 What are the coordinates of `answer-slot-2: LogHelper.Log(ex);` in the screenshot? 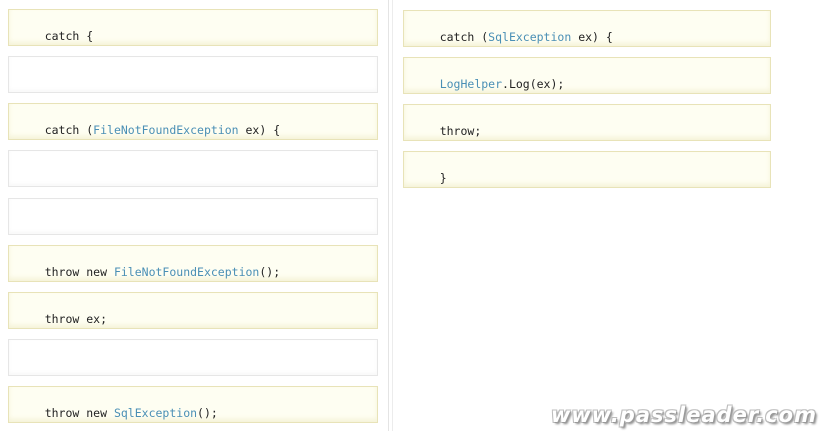 It's located at (587, 75).